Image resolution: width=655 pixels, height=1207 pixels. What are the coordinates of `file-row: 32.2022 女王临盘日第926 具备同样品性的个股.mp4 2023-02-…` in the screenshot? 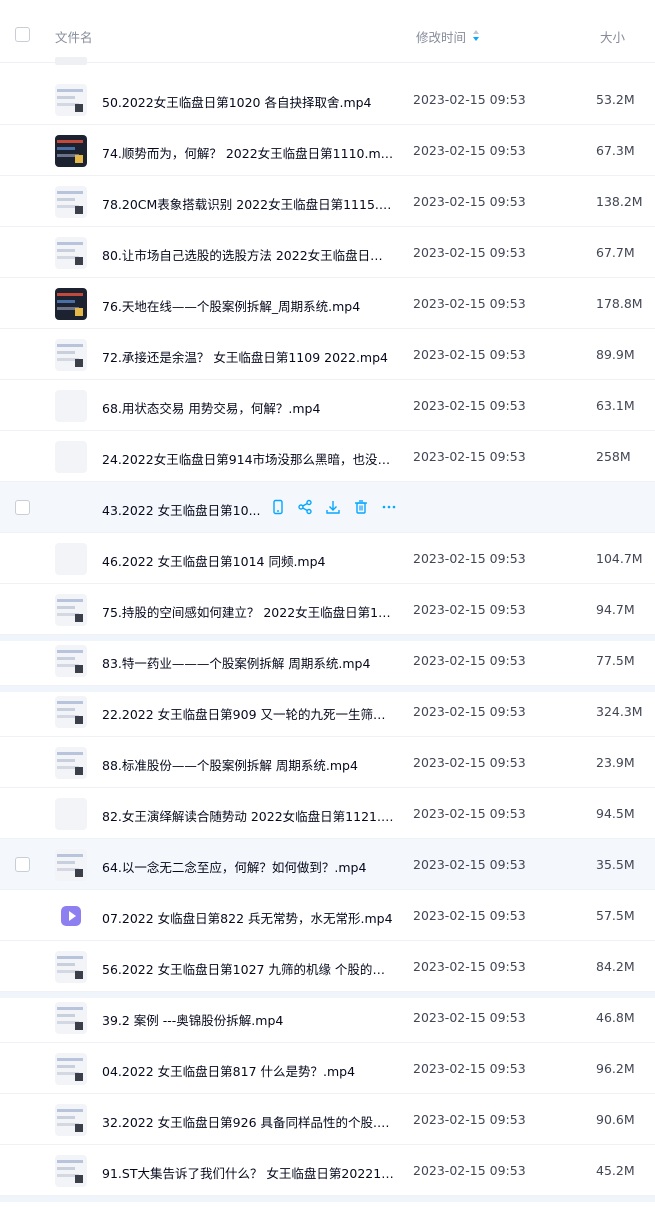 It's located at (327, 1119).